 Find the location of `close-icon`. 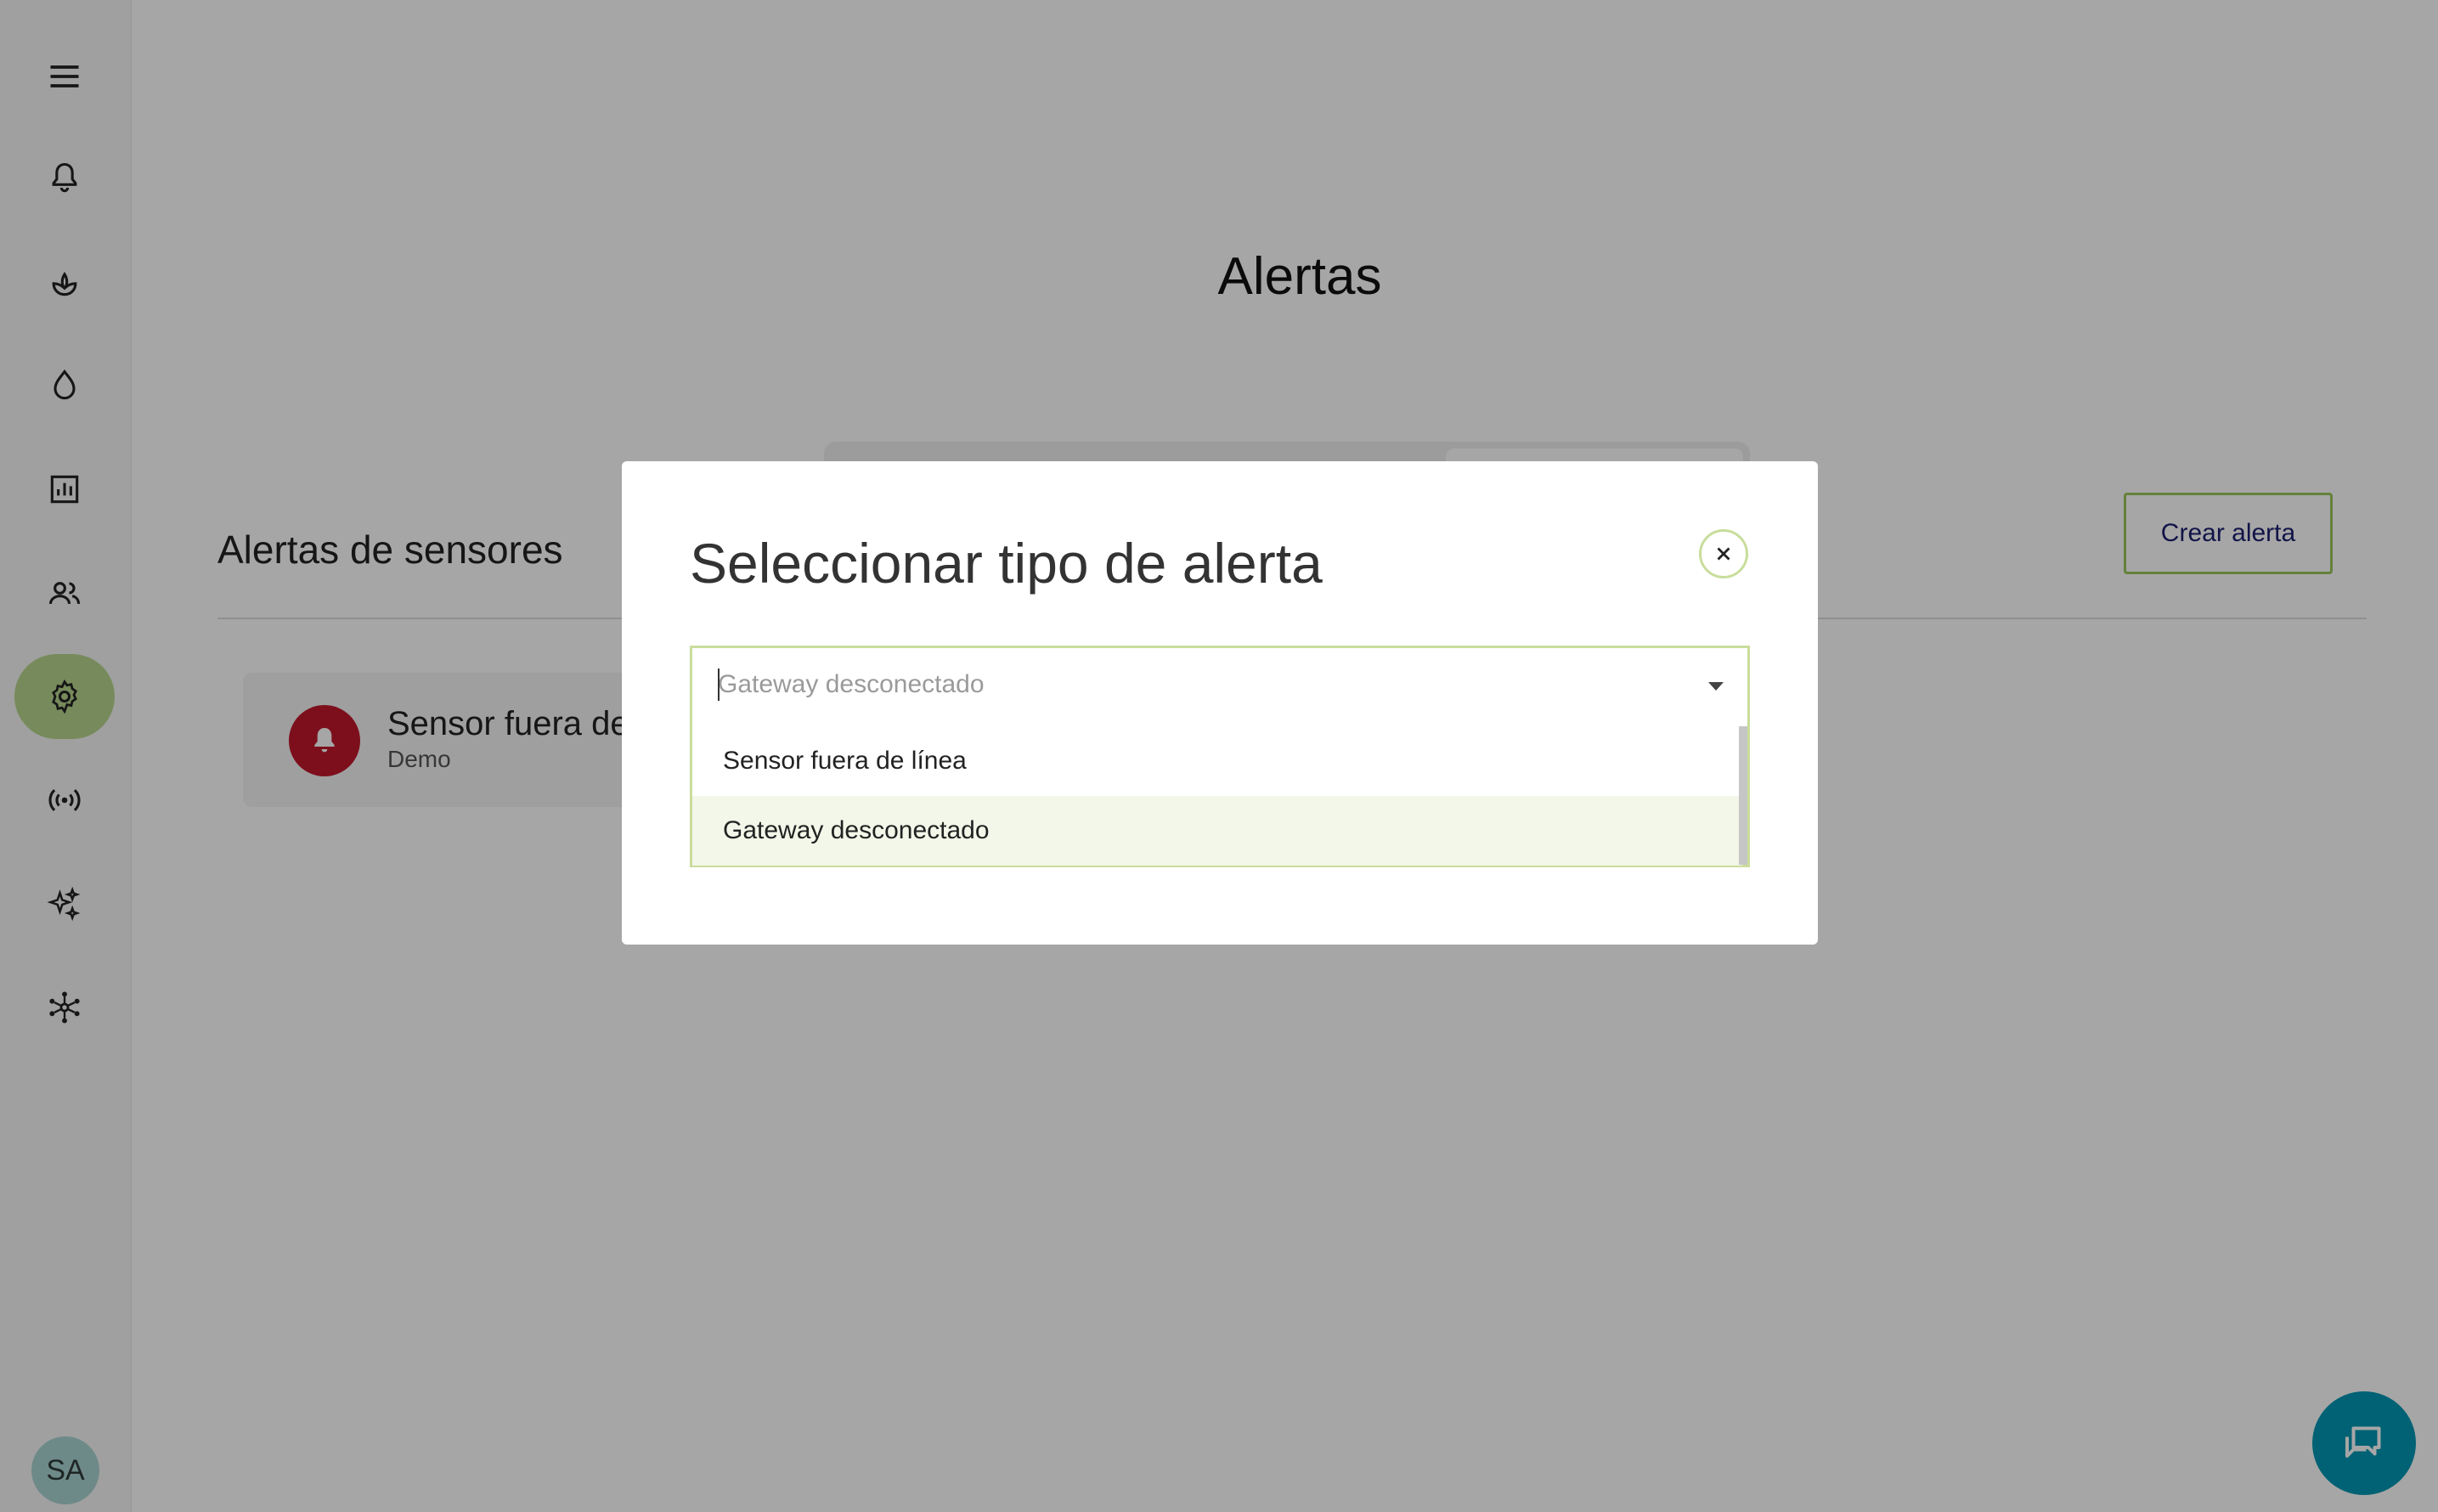

close-icon is located at coordinates (1723, 554).